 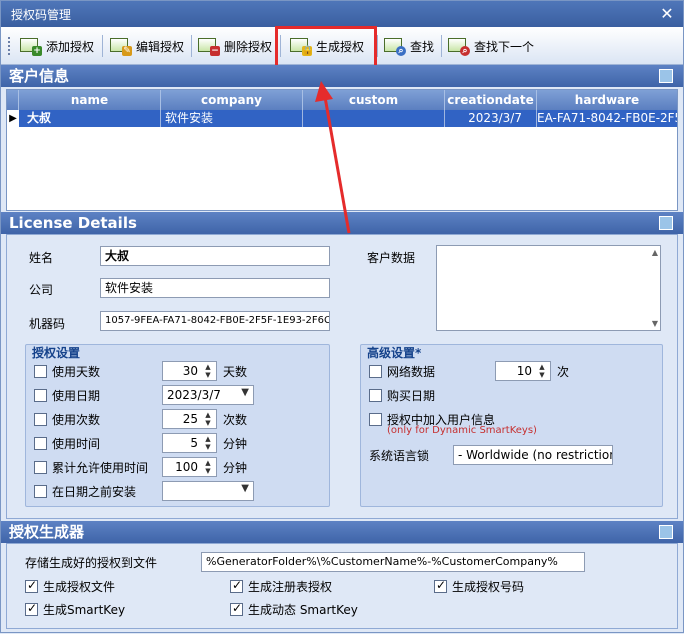 What do you see at coordinates (215, 256) in the screenshot?
I see `name-field: 大叔` at bounding box center [215, 256].